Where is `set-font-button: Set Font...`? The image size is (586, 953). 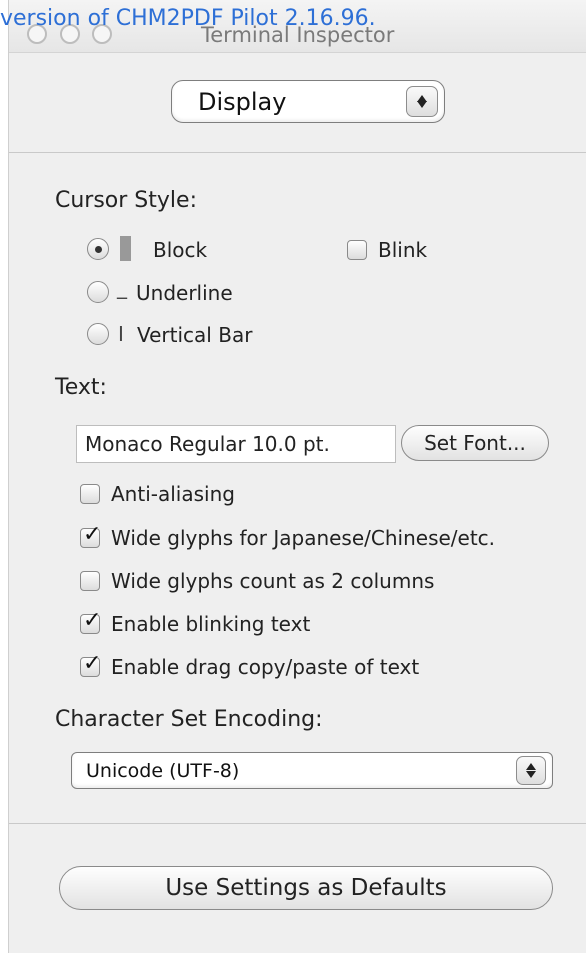 set-font-button: Set Font... is located at coordinates (475, 443).